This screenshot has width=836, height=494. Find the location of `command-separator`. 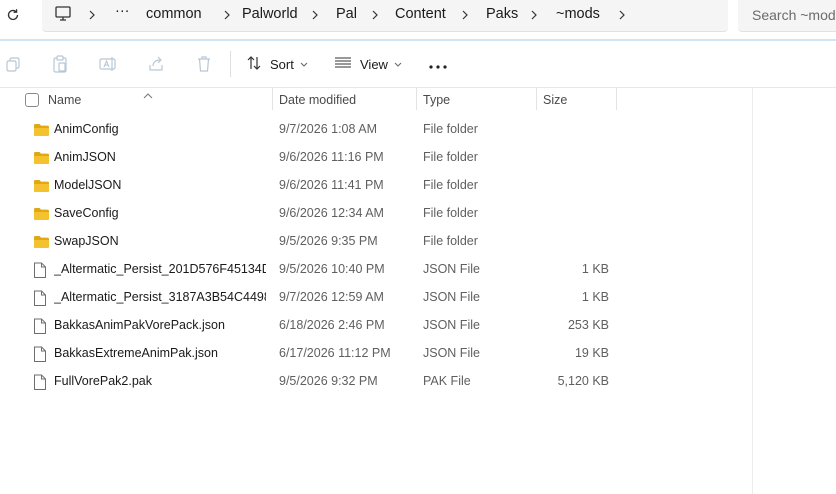

command-separator is located at coordinates (230, 64).